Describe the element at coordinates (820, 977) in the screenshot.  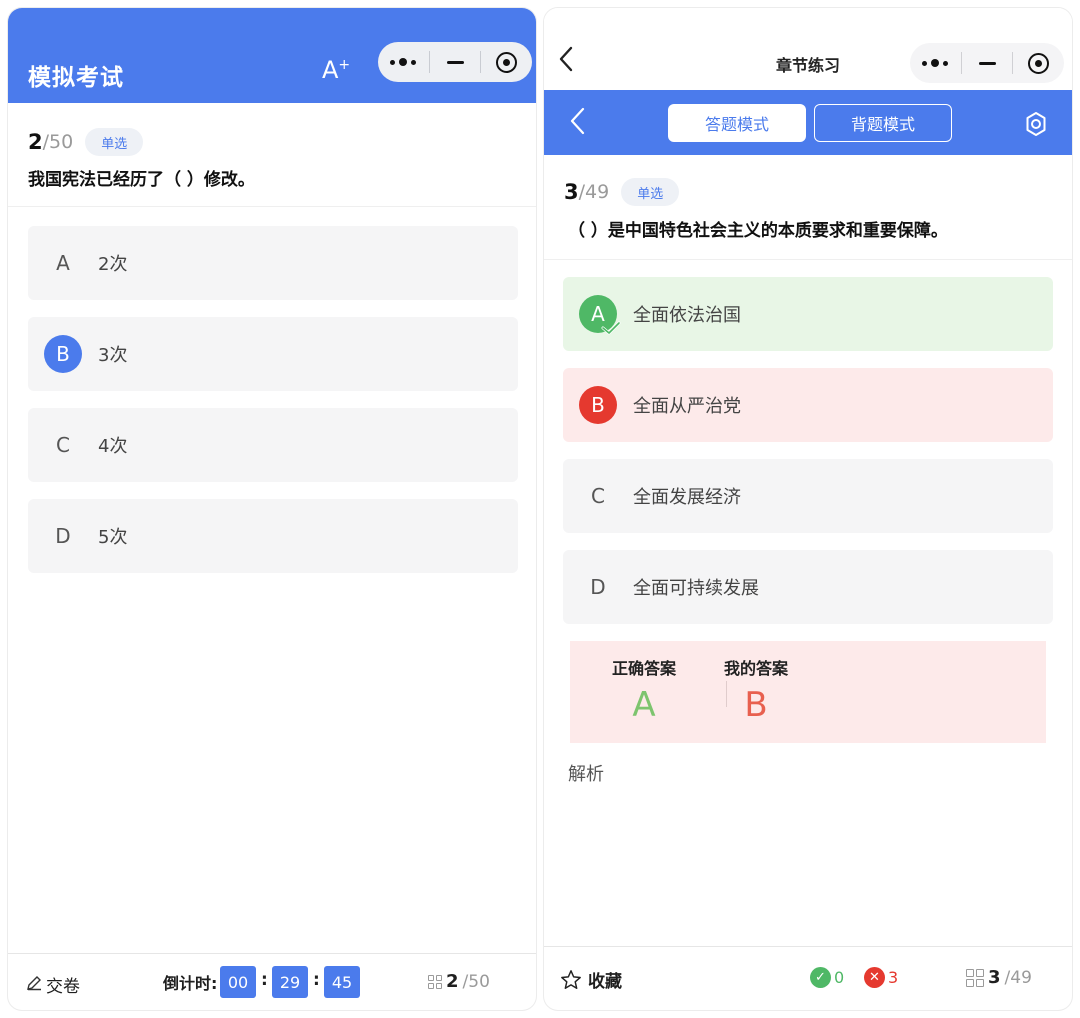
I see `check-circle-icon: ✓` at that location.